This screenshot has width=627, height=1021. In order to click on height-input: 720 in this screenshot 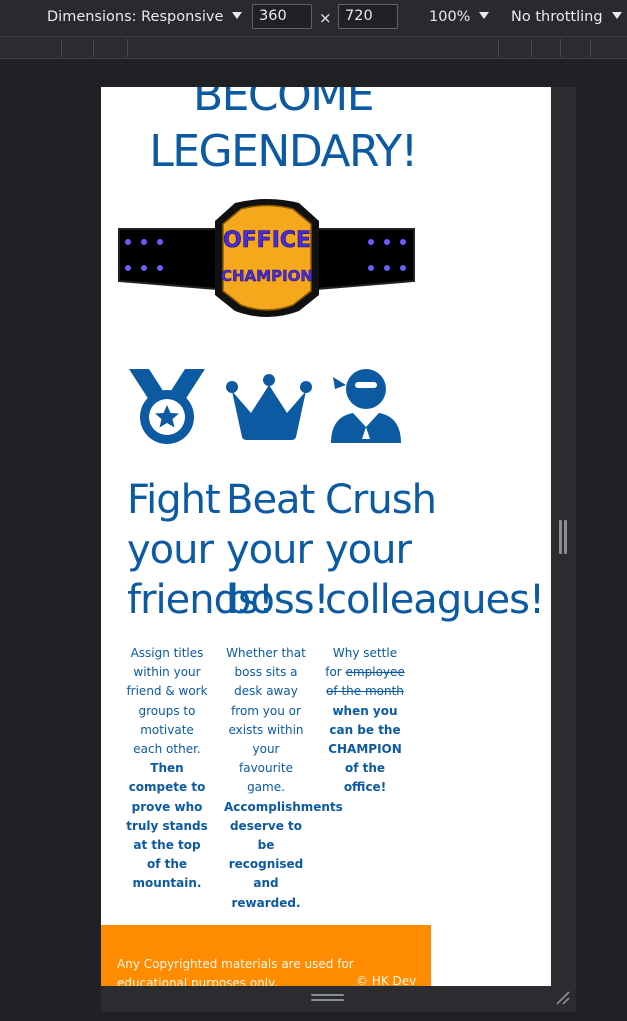, I will do `click(368, 16)`.